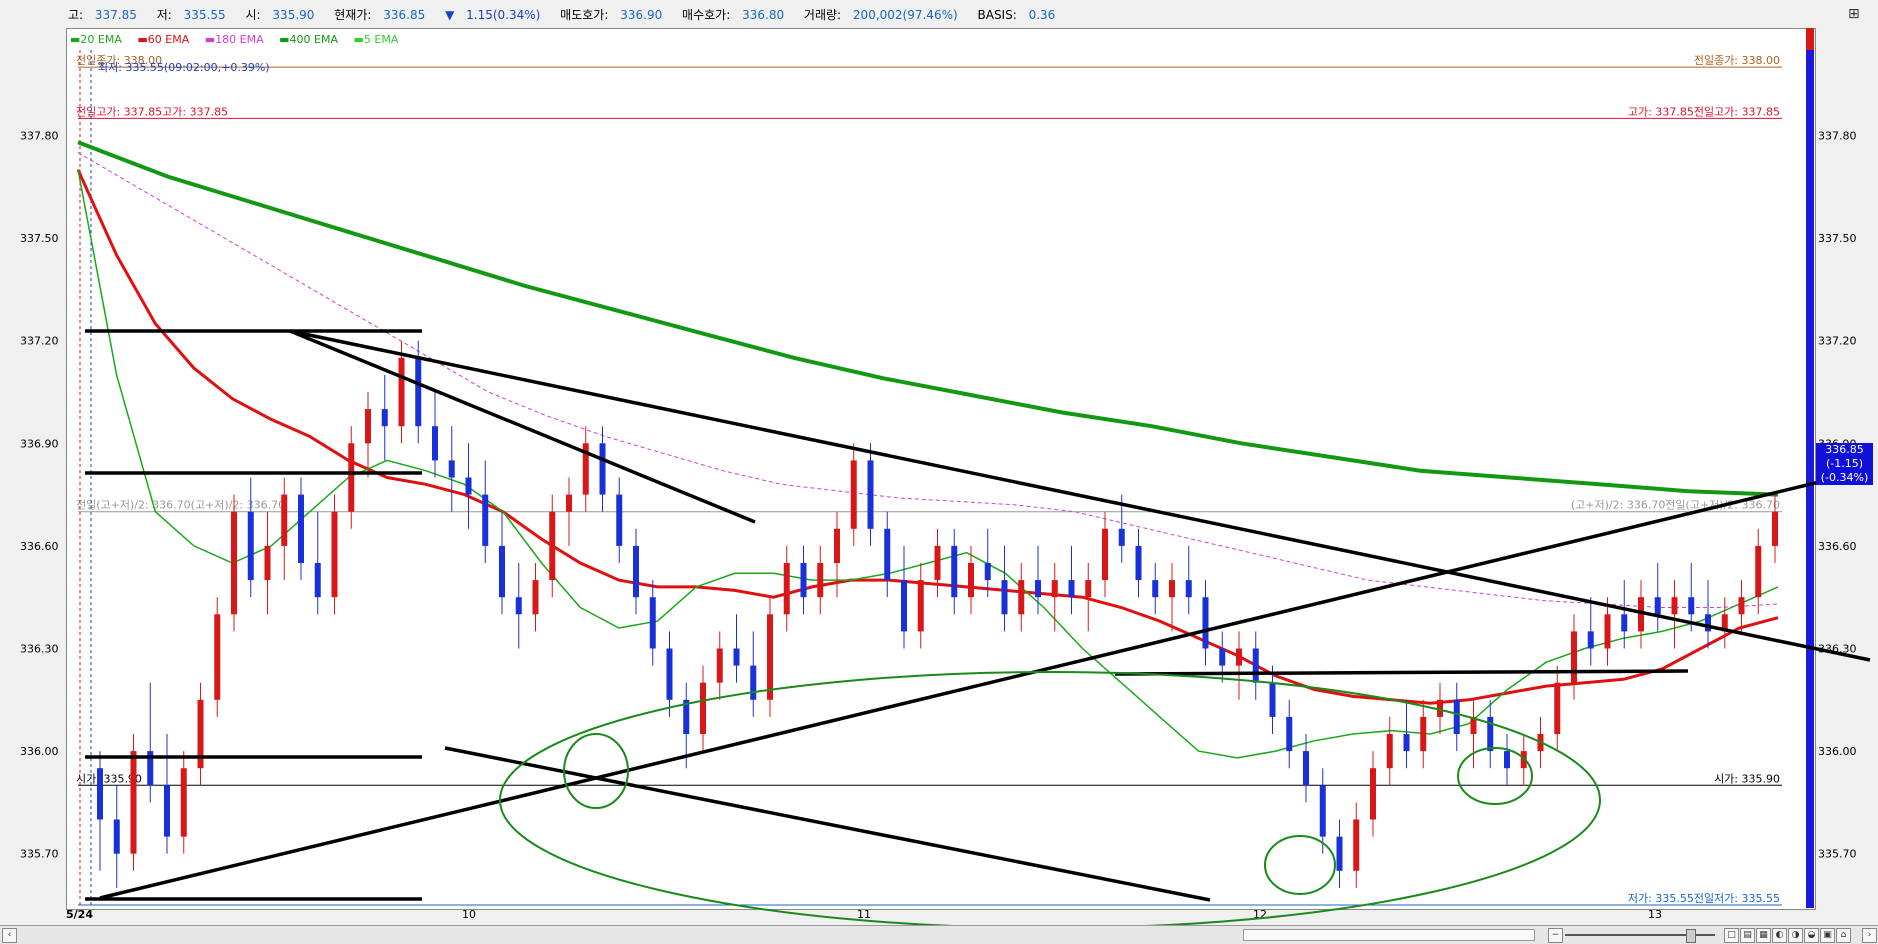 This screenshot has width=1878, height=944. Describe the element at coordinates (39, 649) in the screenshot. I see `y-tick-label-left: 336.30` at that location.